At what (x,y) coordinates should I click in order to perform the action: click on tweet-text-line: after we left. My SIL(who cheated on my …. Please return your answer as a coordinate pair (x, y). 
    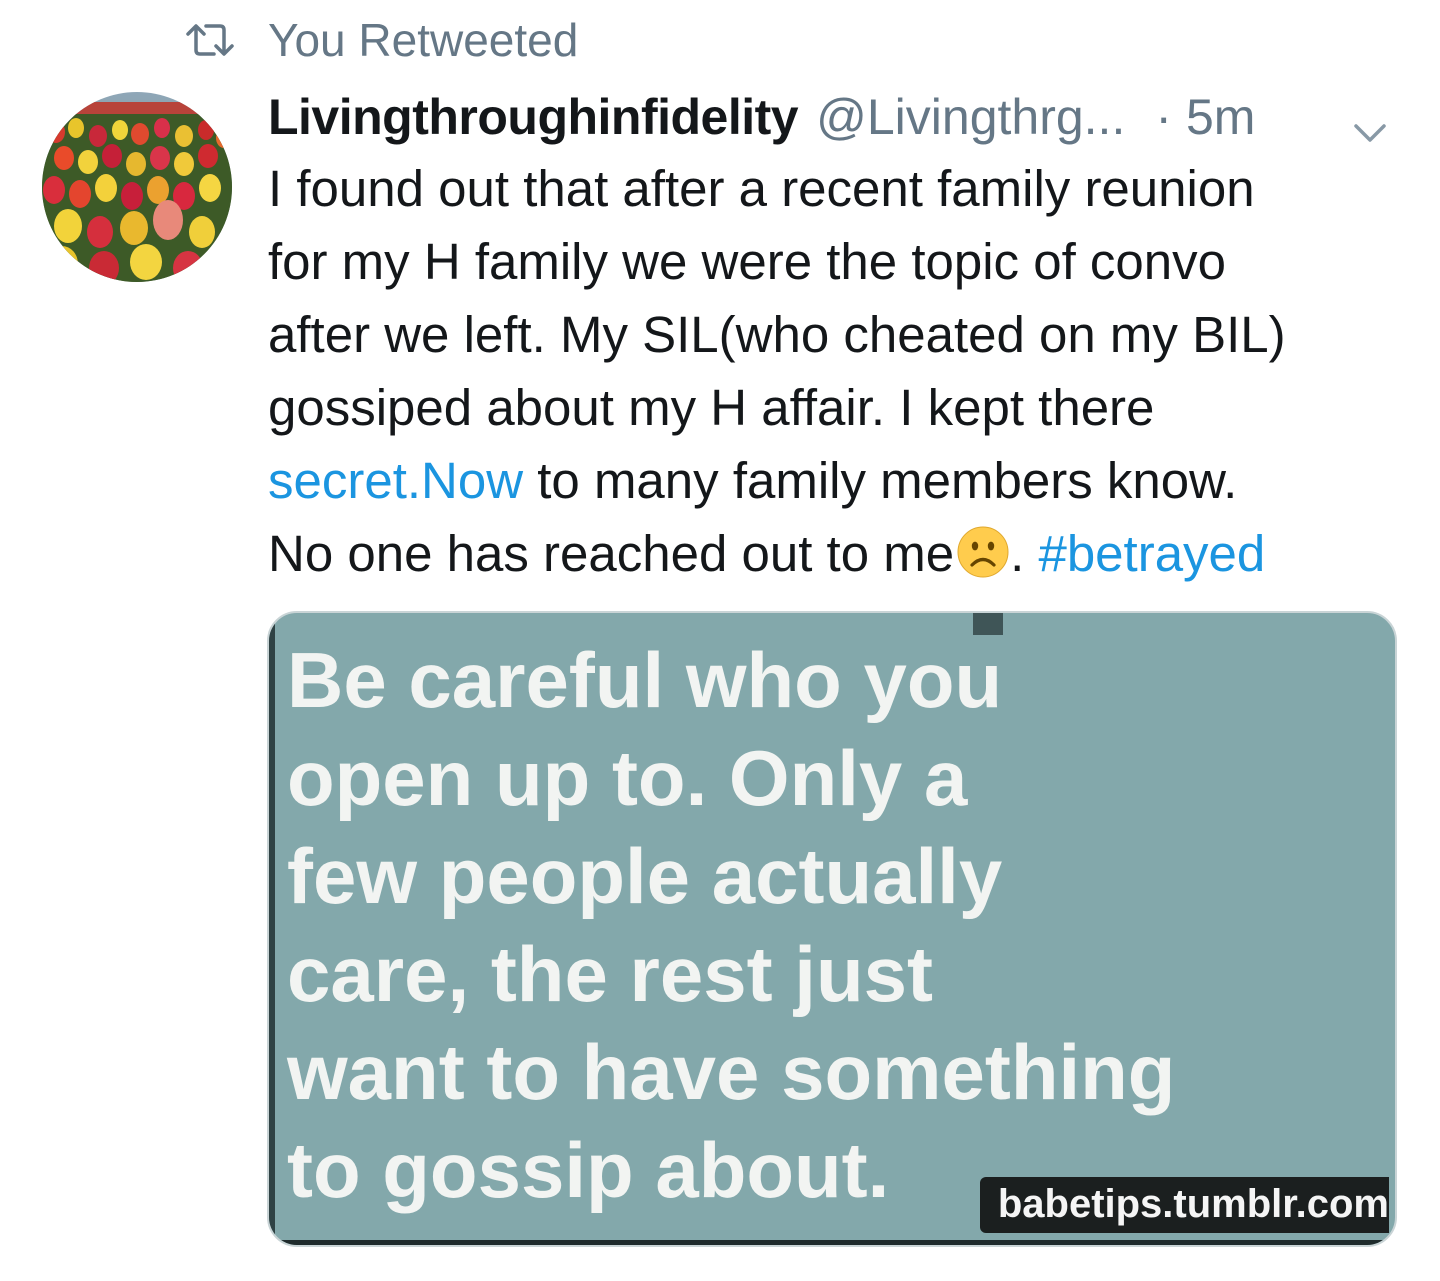
    Looking at the image, I should click on (777, 334).